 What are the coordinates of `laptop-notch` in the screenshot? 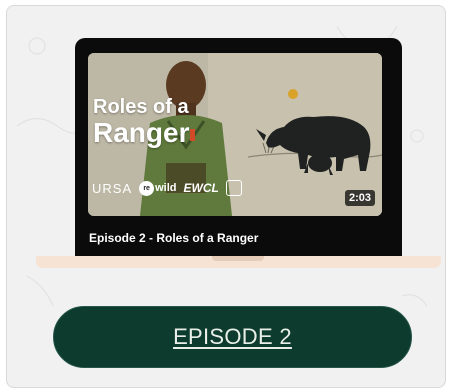 It's located at (238, 258).